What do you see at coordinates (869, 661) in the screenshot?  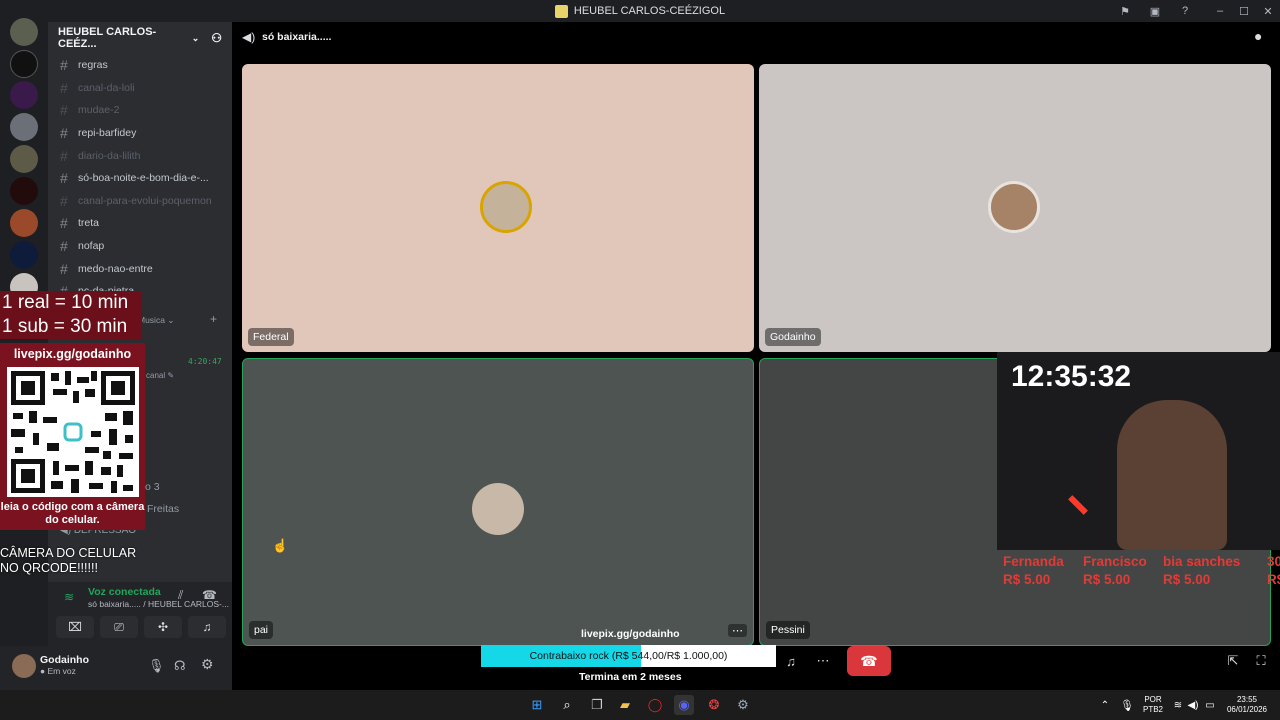 I see `hang-up-button: ☎` at bounding box center [869, 661].